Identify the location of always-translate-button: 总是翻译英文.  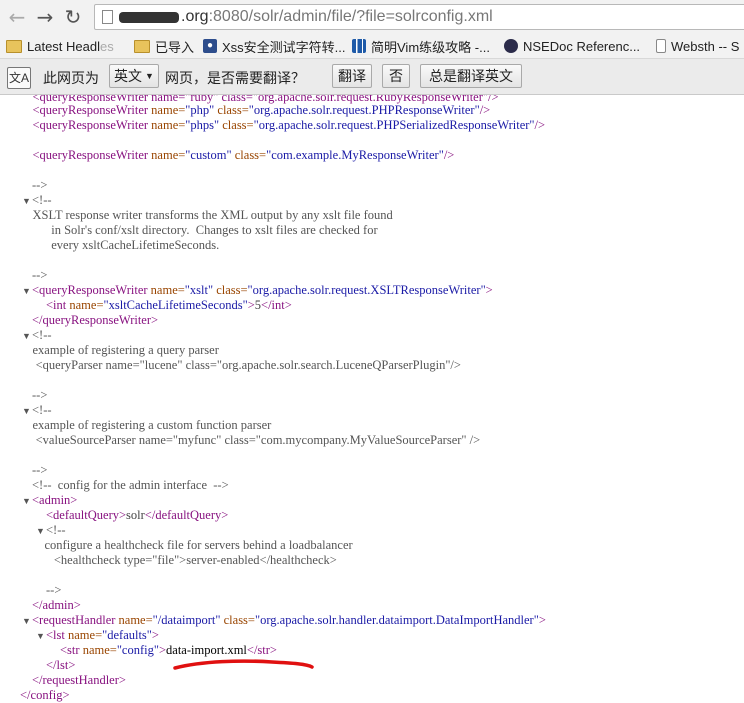
(471, 76).